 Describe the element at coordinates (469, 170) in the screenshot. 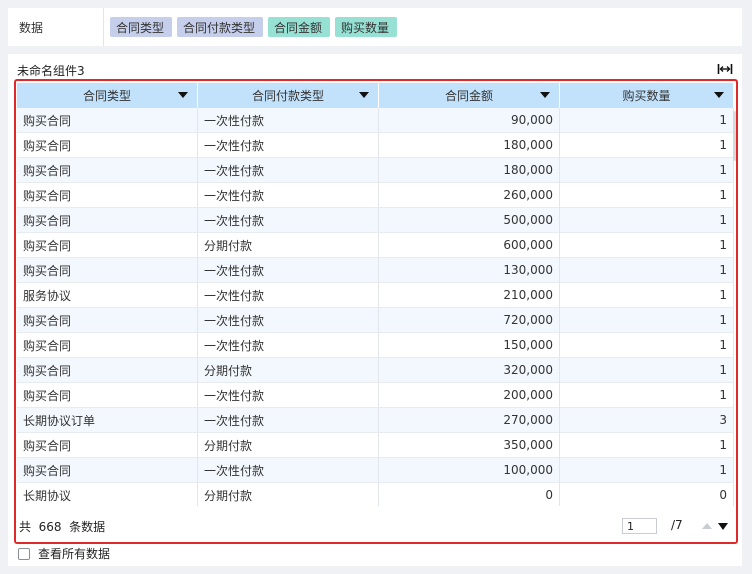

I see `table-cell: 180,000` at that location.